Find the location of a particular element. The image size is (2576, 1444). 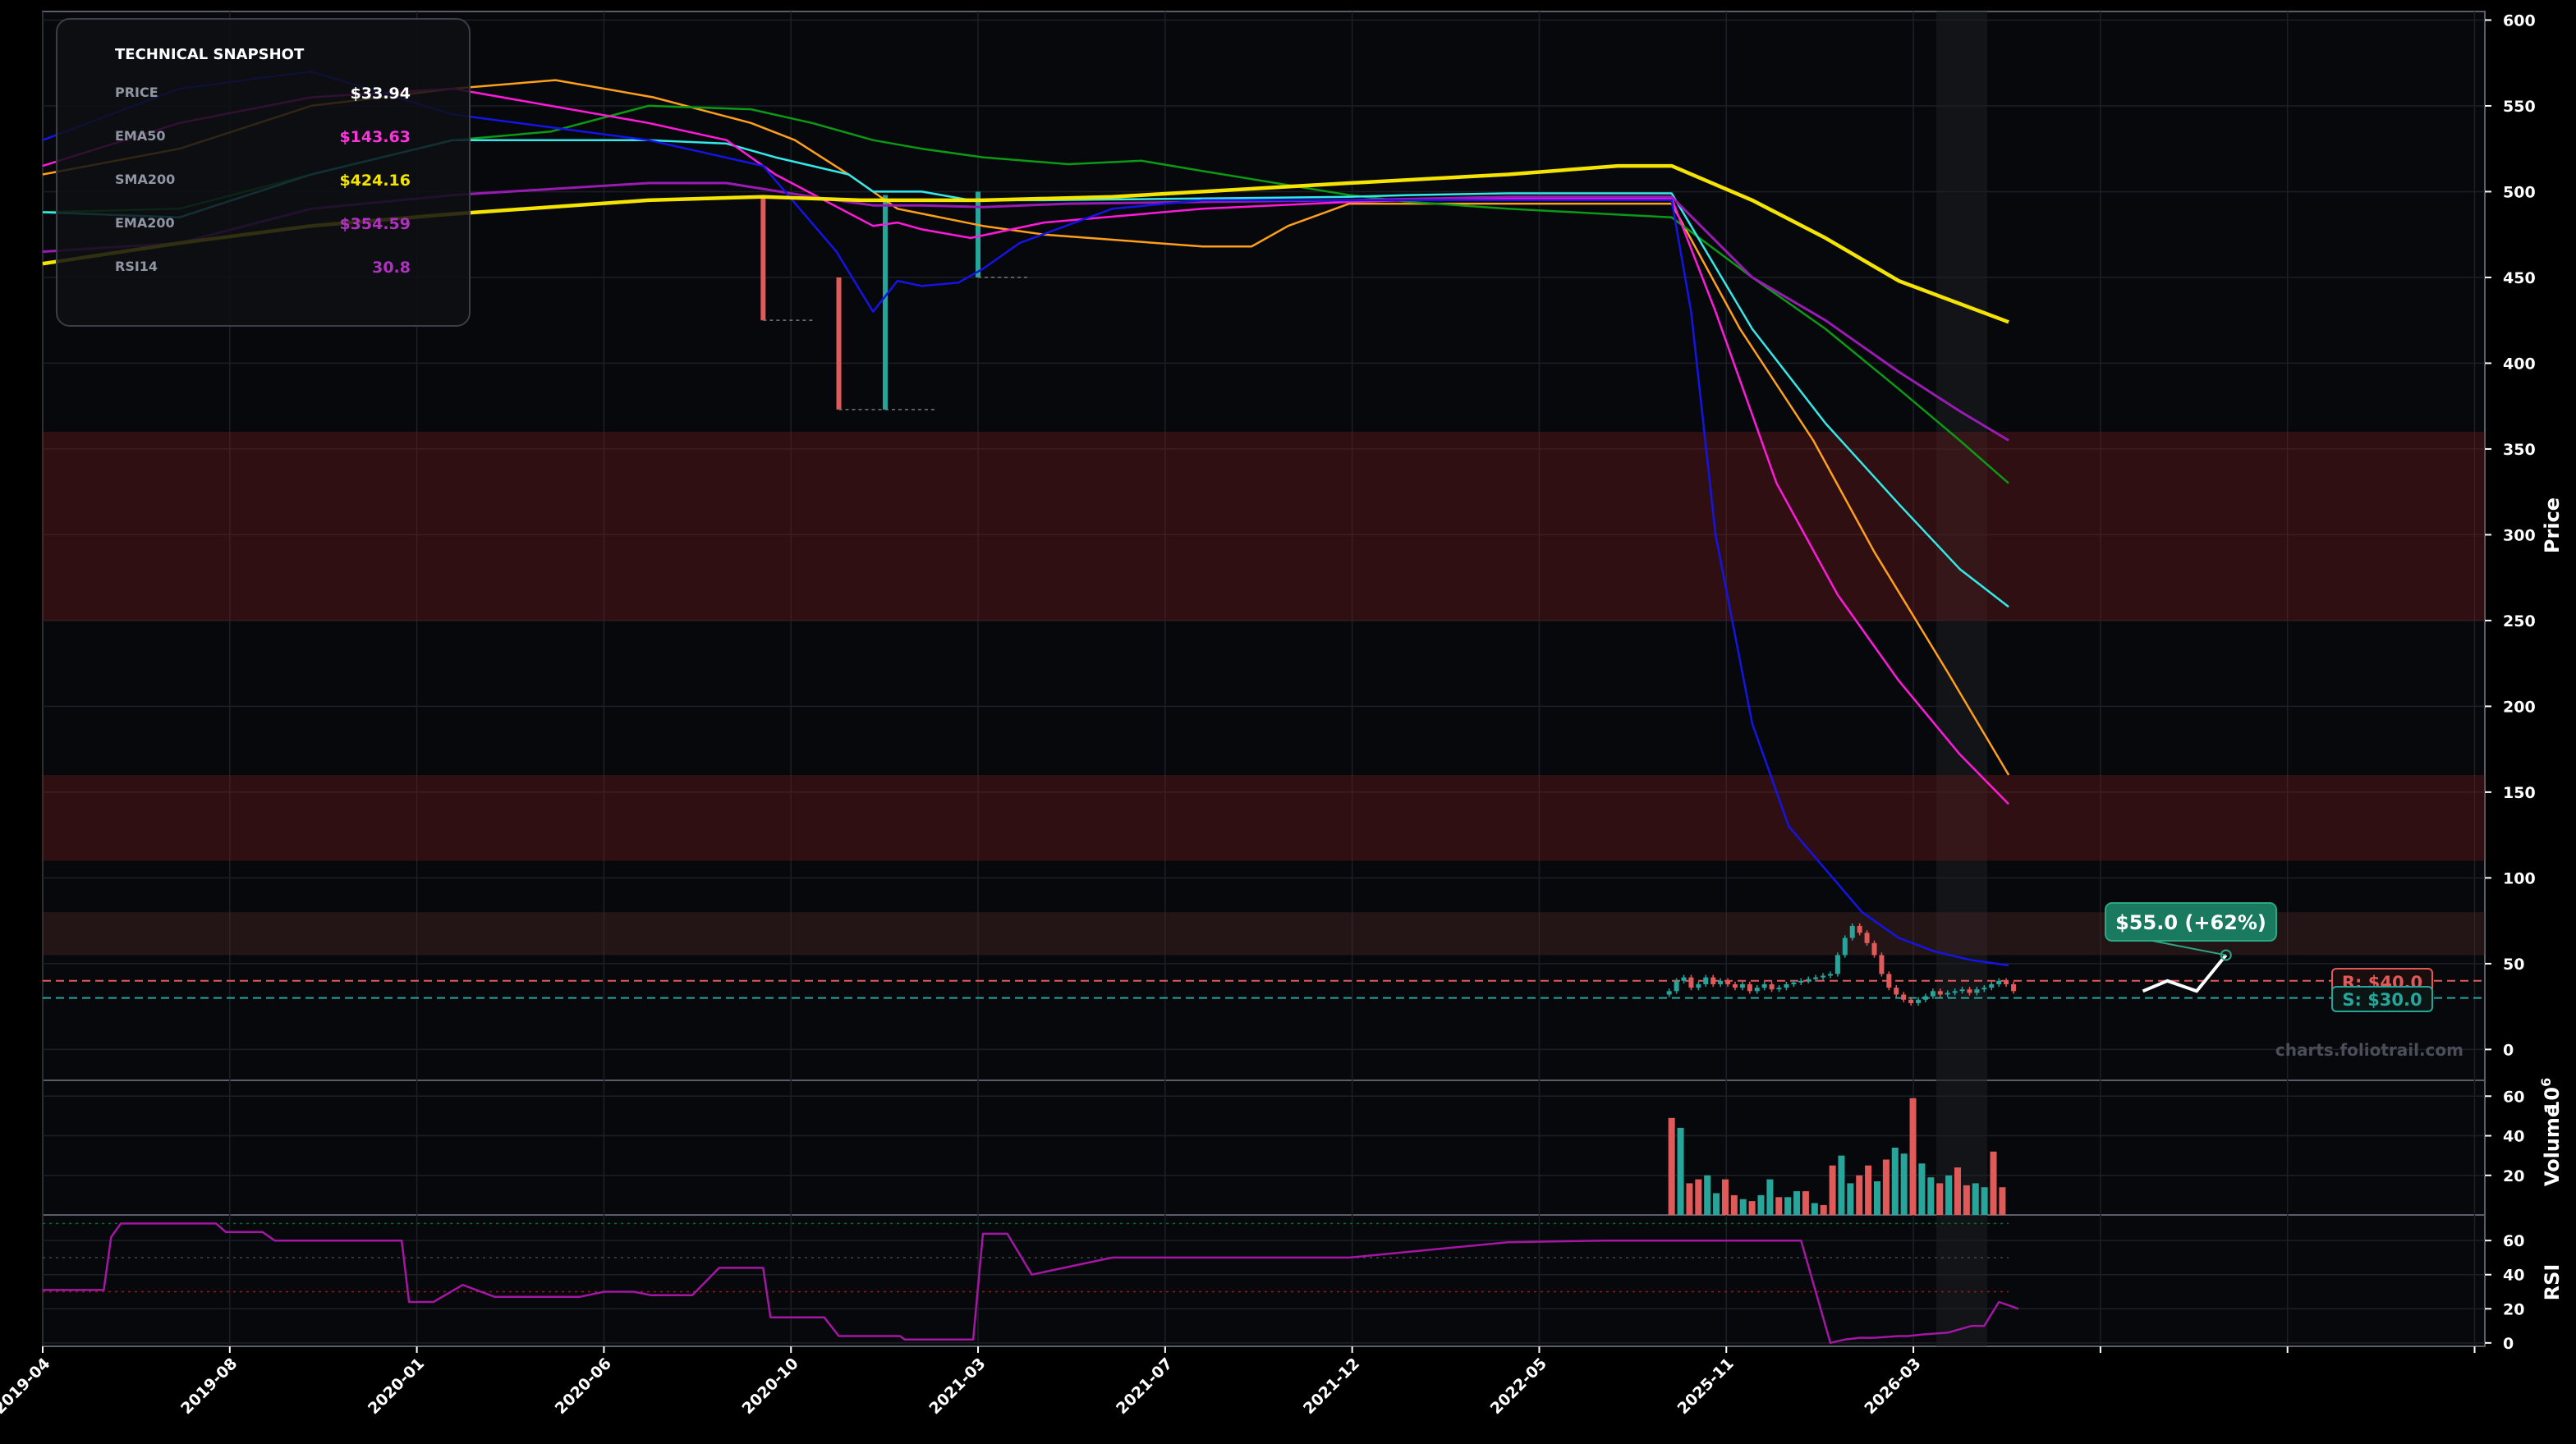

rsi-tick-label: 40 is located at coordinates (2513, 1276).